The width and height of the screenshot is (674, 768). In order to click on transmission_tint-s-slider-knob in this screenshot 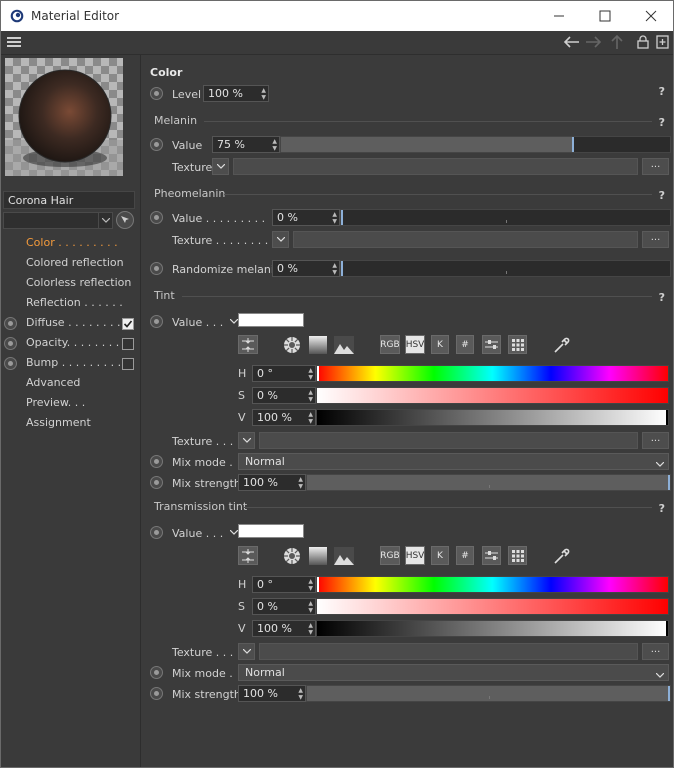, I will do `click(318, 606)`.